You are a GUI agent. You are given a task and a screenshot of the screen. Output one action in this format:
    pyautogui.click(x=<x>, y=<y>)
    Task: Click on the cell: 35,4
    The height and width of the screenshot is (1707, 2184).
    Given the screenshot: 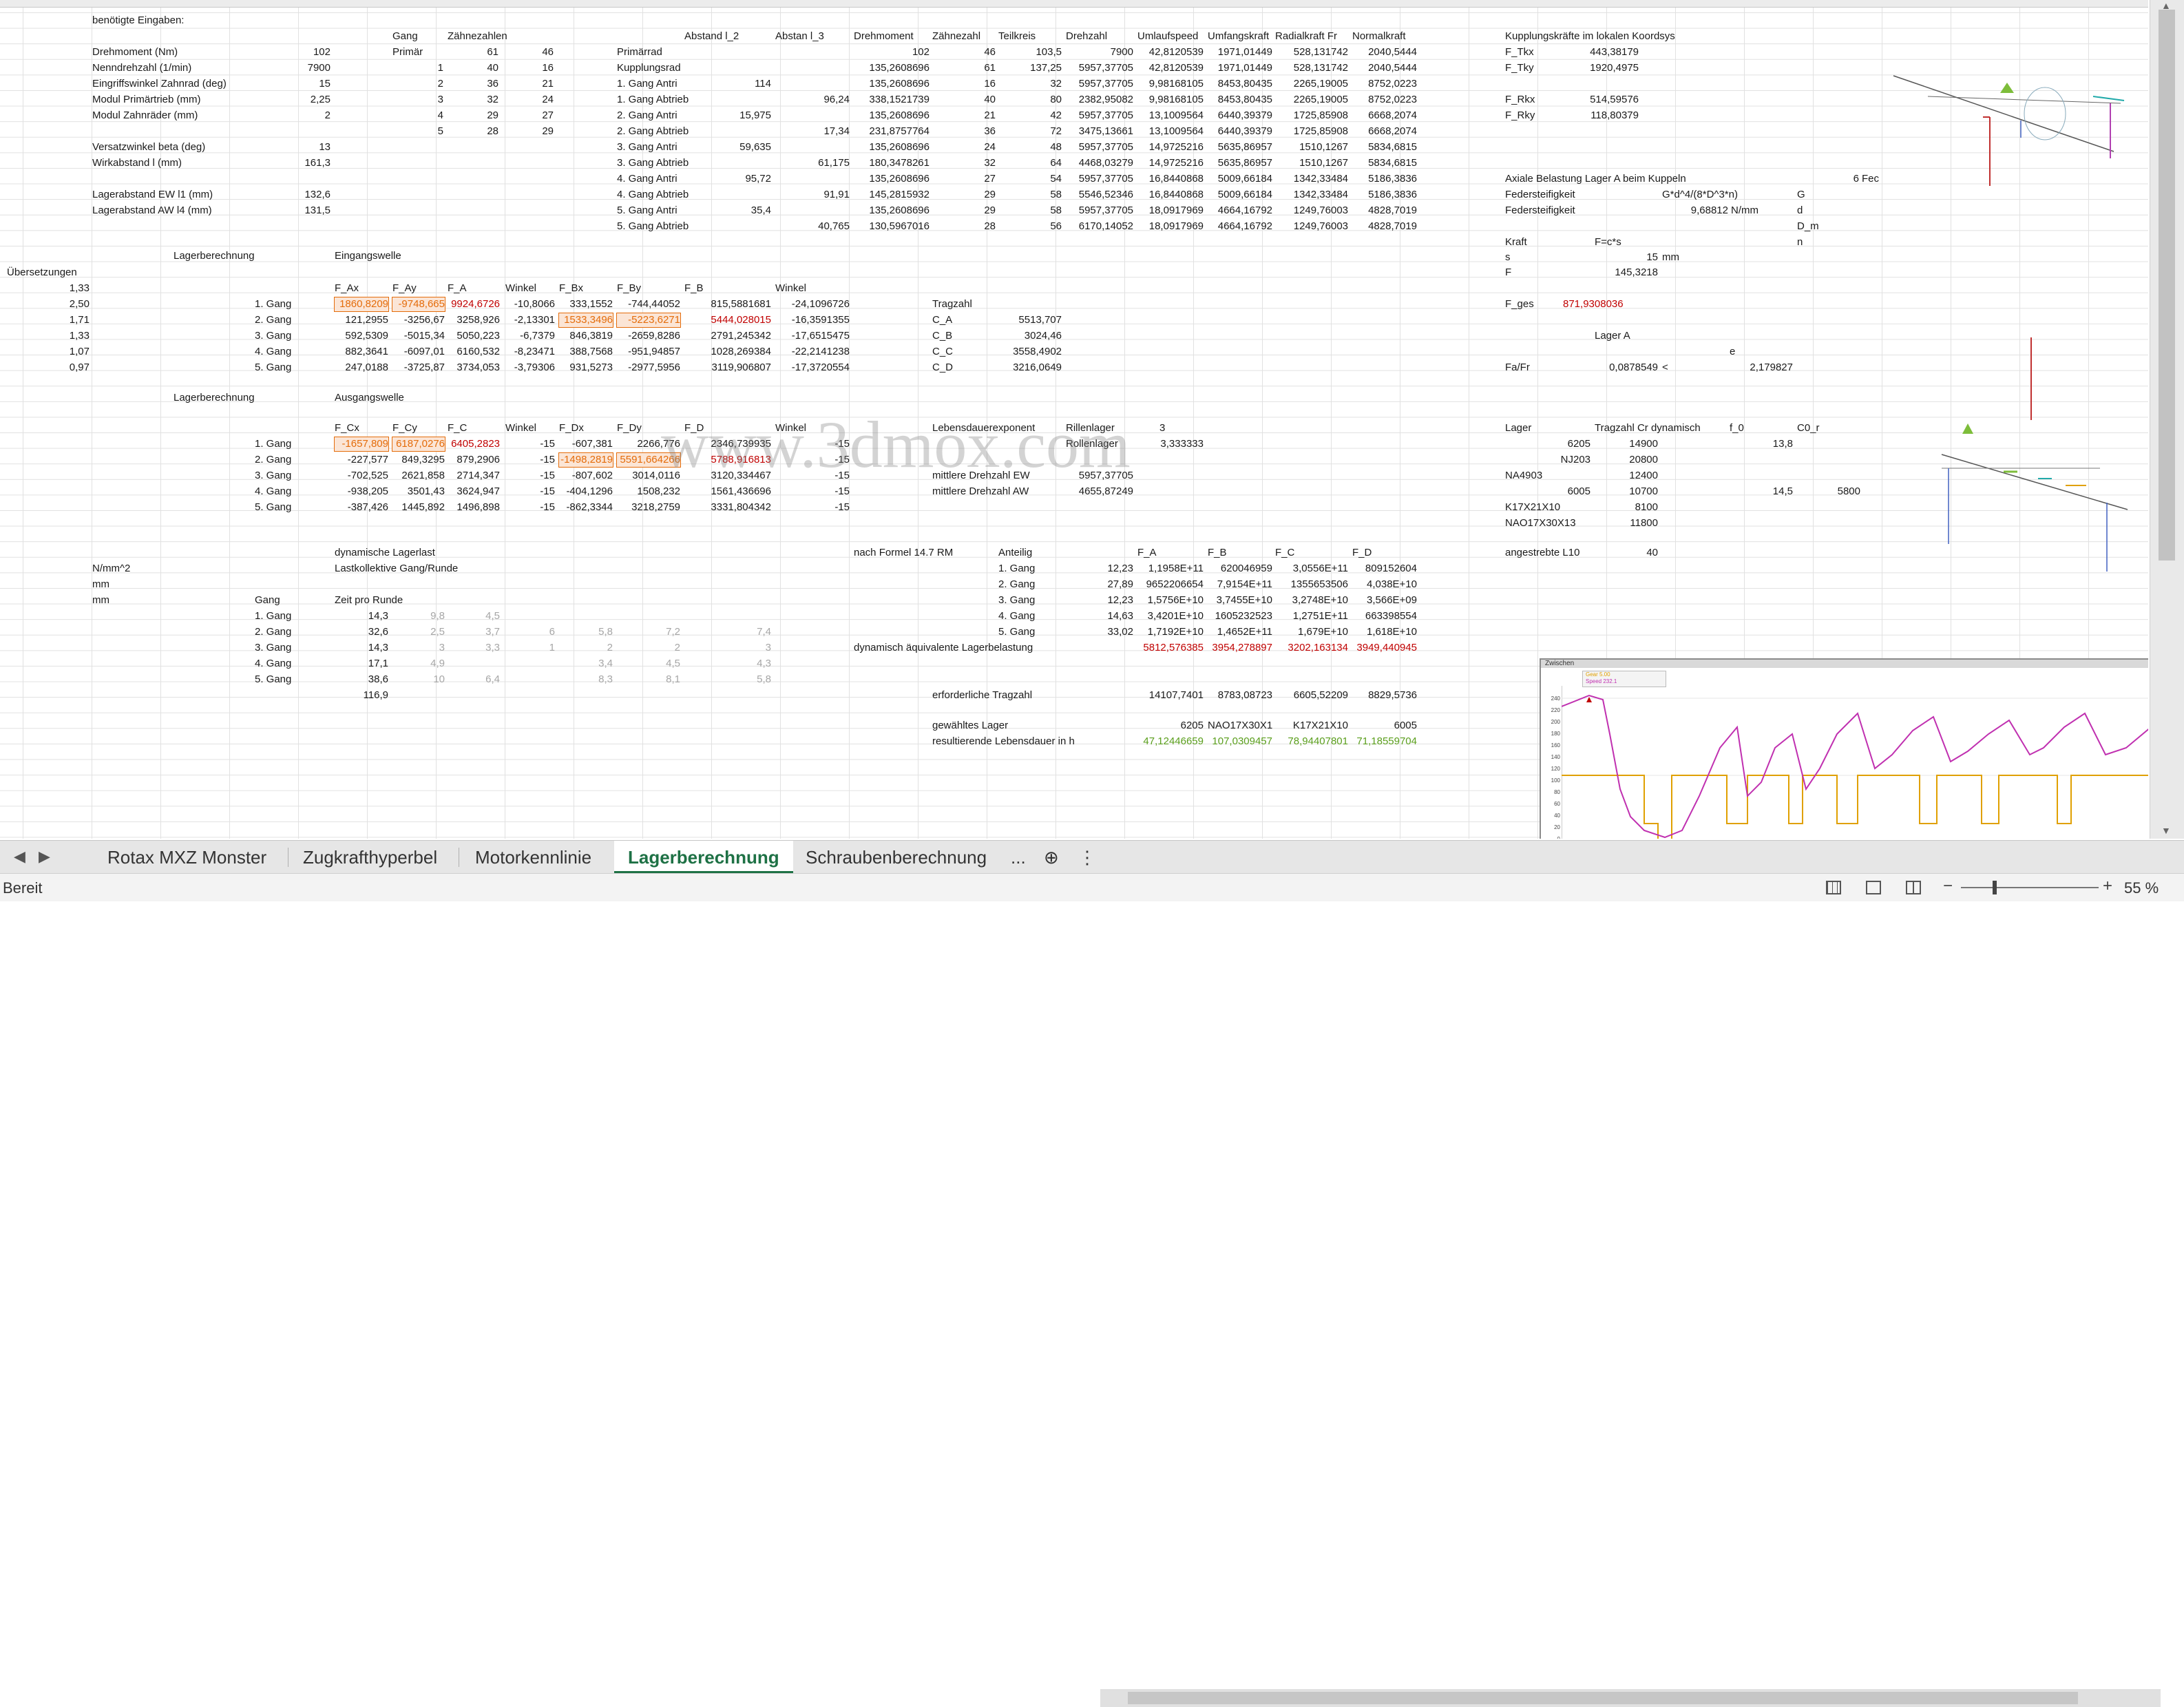 What is the action you would take?
    pyautogui.click(x=727, y=211)
    